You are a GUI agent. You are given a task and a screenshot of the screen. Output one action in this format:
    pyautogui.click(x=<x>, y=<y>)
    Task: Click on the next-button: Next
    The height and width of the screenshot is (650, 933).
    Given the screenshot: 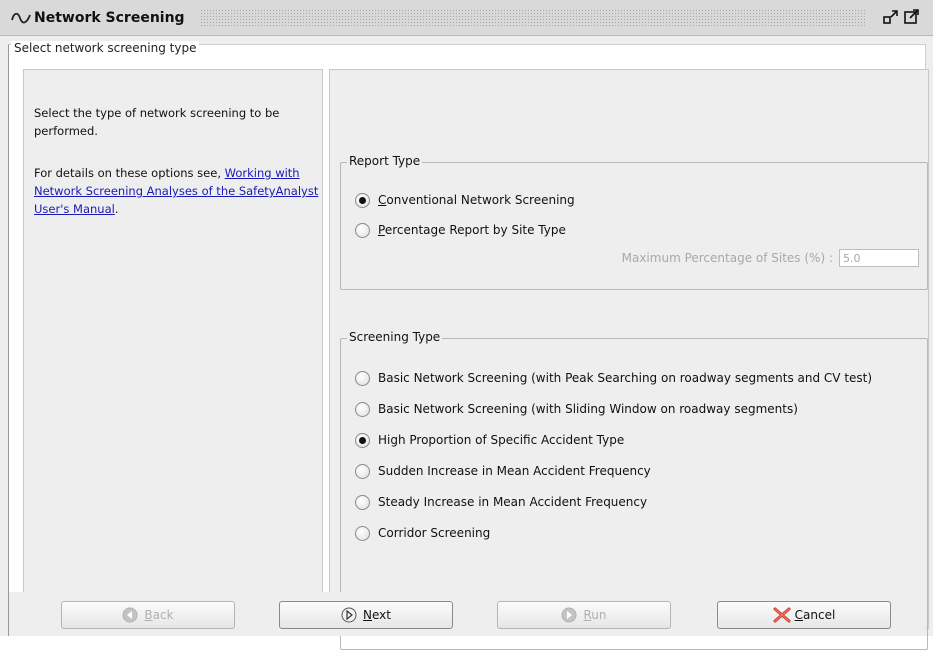 What is the action you would take?
    pyautogui.click(x=366, y=615)
    